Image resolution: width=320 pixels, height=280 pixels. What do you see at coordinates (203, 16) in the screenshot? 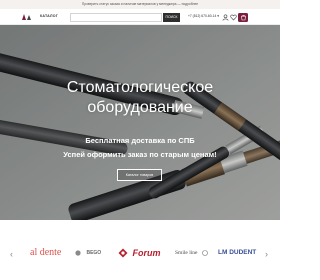
I see `phone-dropdown: +7 (812) 670-60-14 ▾` at bounding box center [203, 16].